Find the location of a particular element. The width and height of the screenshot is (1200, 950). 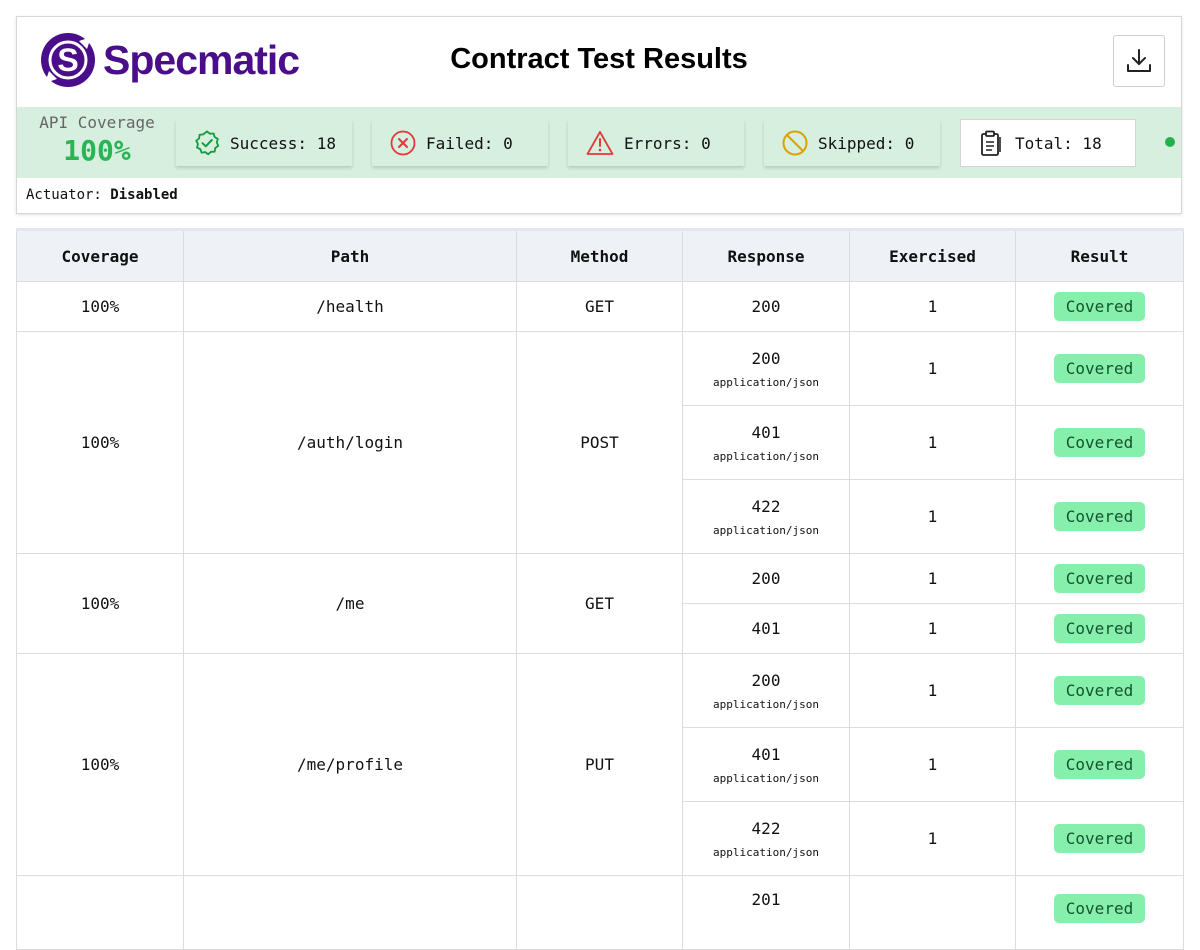

method-cell: POST is located at coordinates (599, 442).